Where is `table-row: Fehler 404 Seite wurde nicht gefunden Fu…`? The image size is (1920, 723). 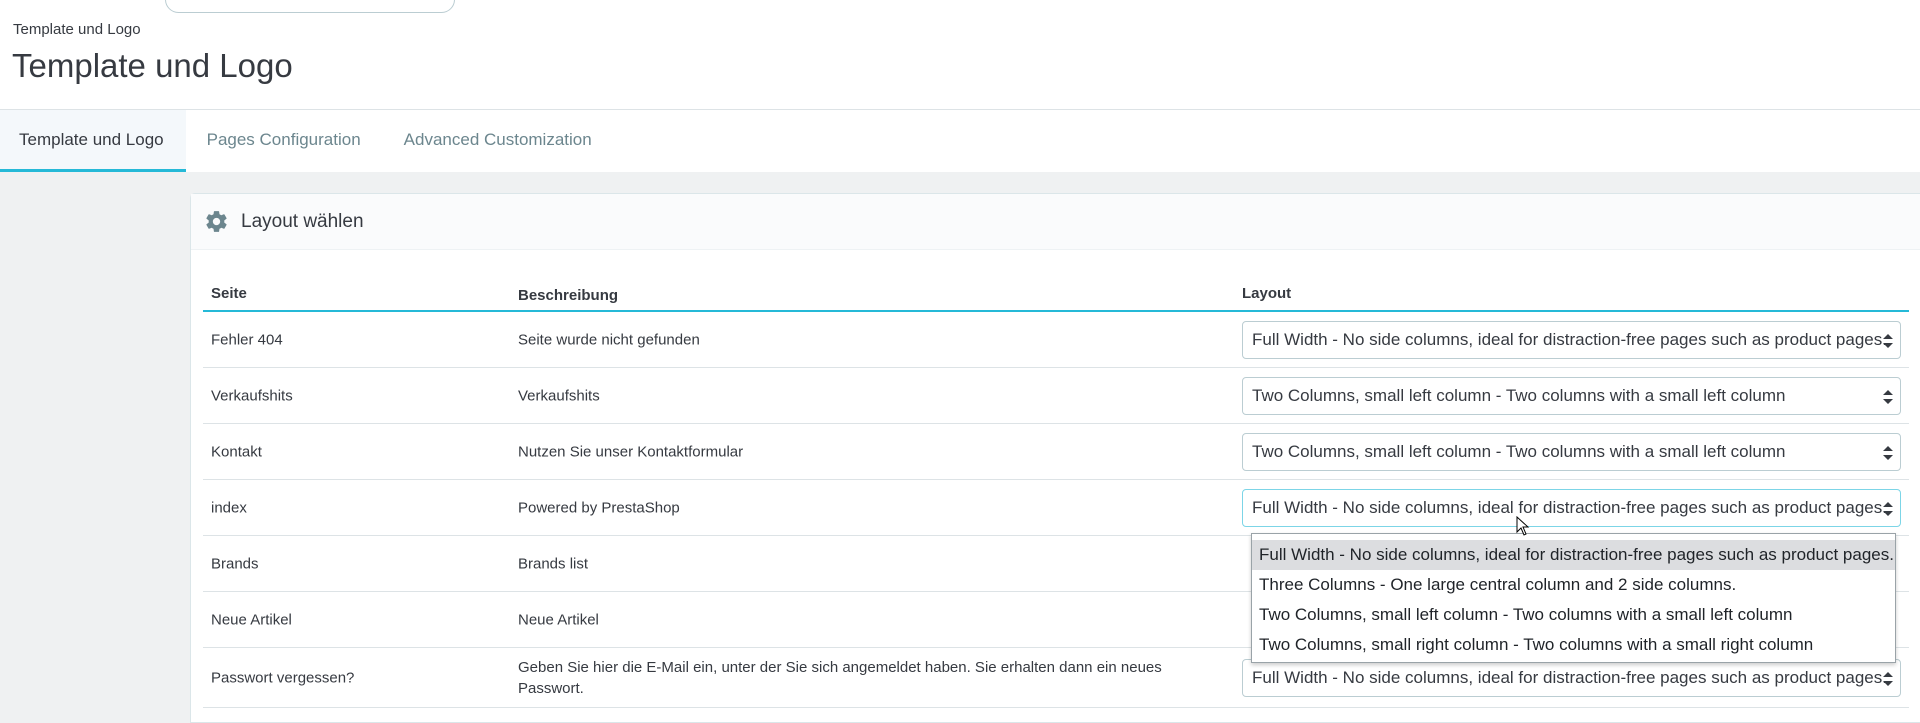 table-row: Fehler 404 Seite wurde nicht gefunden Fu… is located at coordinates (1056, 340).